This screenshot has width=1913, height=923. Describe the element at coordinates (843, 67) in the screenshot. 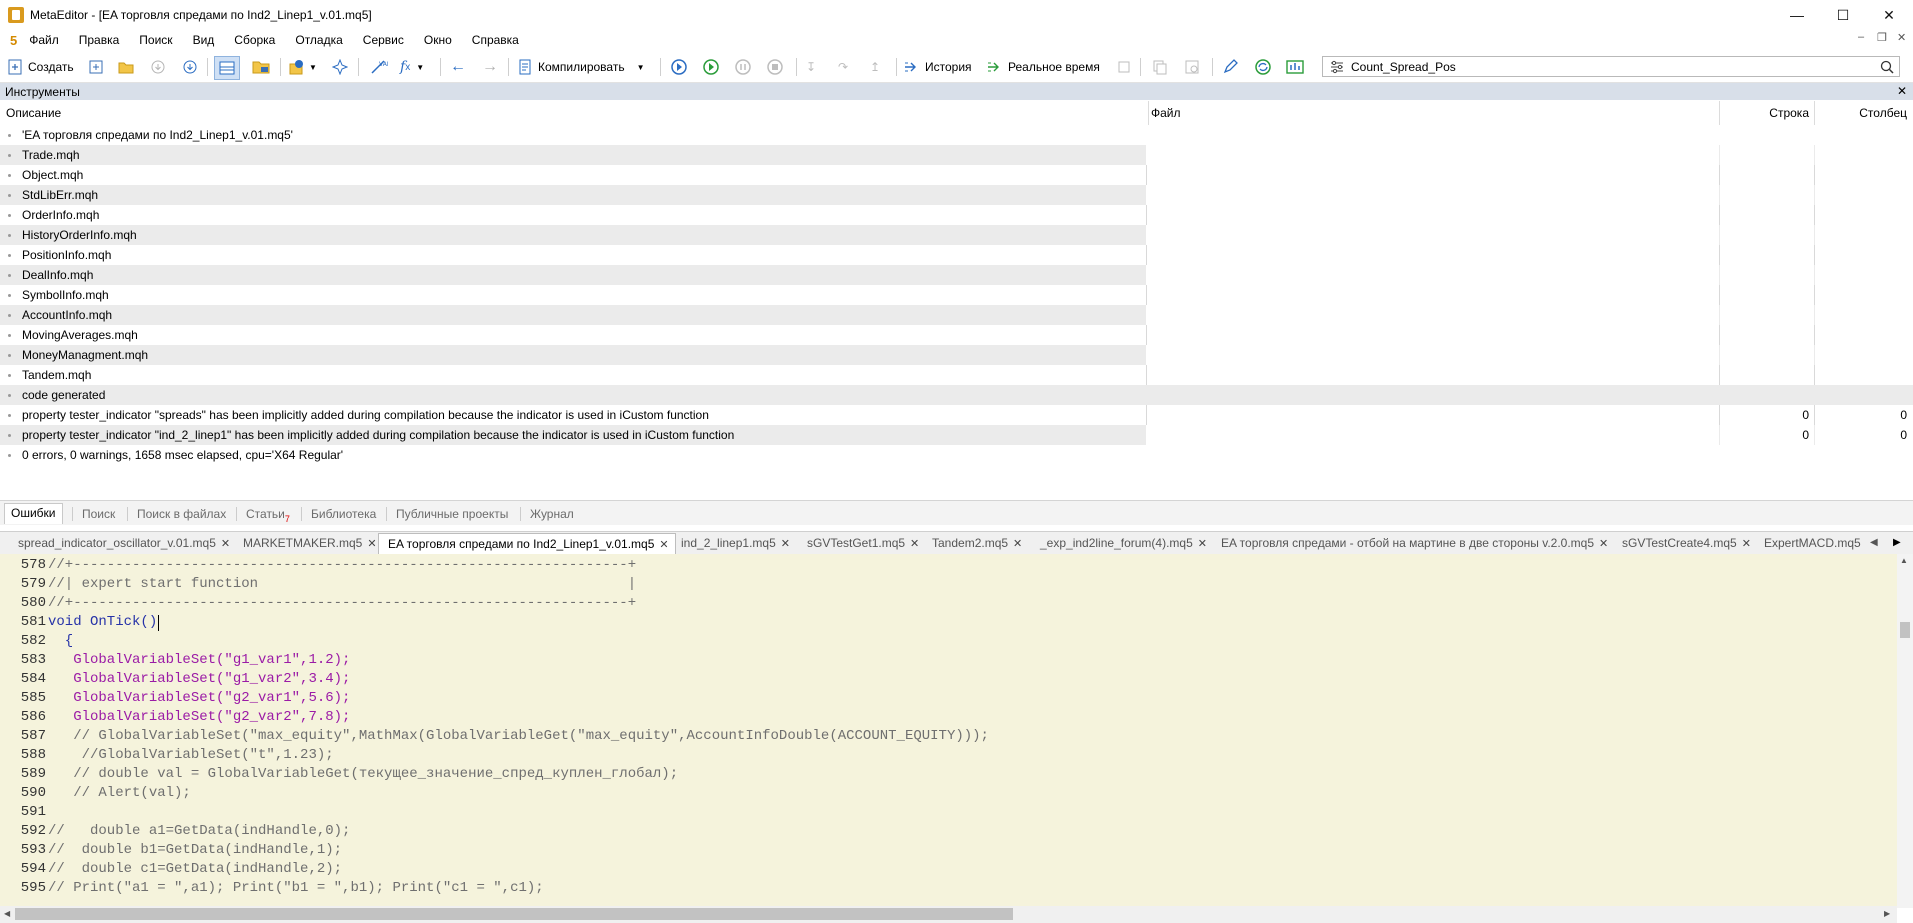

I see `step-over-icon: ↷` at that location.